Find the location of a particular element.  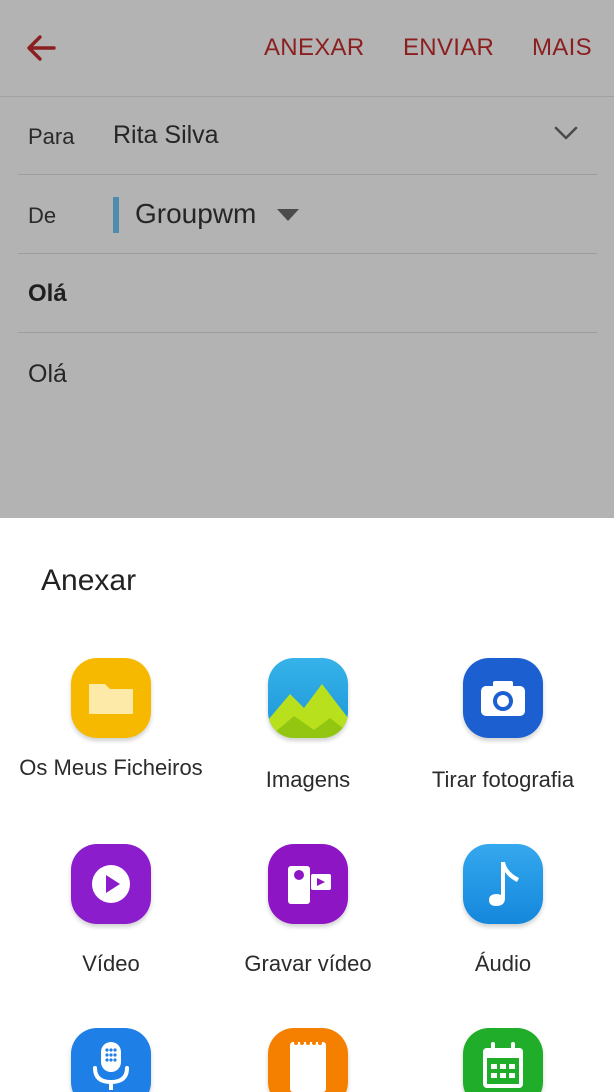

attach-button: ANEXAR is located at coordinates (314, 48).